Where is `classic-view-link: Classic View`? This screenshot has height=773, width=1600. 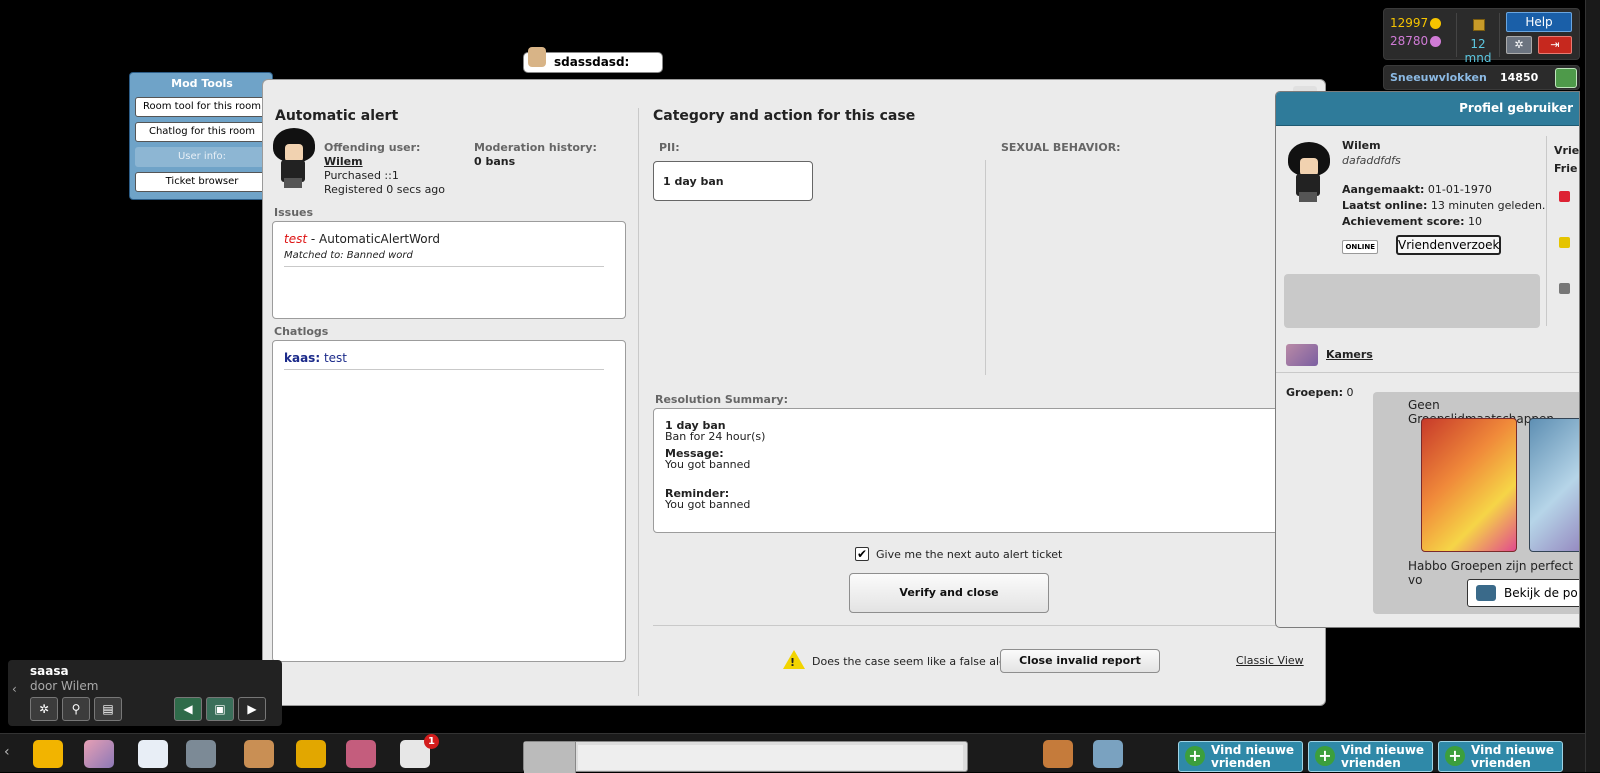 classic-view-link: Classic View is located at coordinates (1270, 660).